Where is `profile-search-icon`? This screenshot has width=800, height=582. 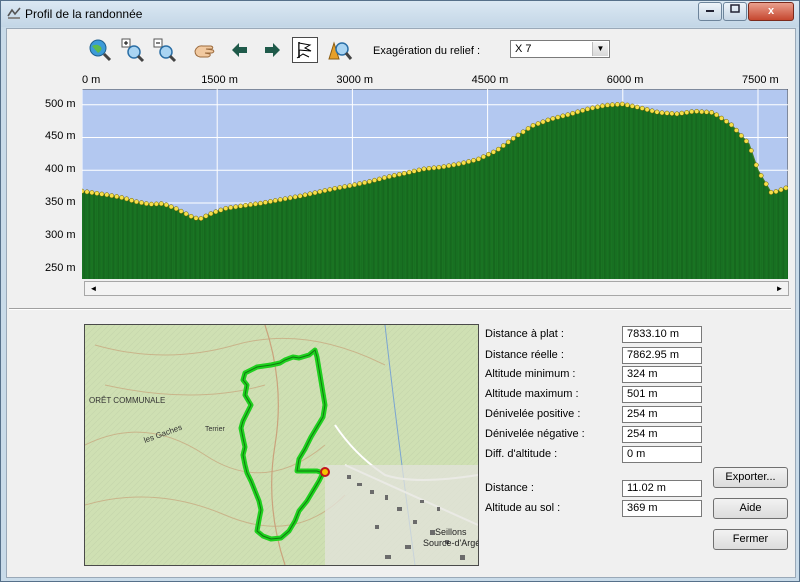 profile-search-icon is located at coordinates (340, 50).